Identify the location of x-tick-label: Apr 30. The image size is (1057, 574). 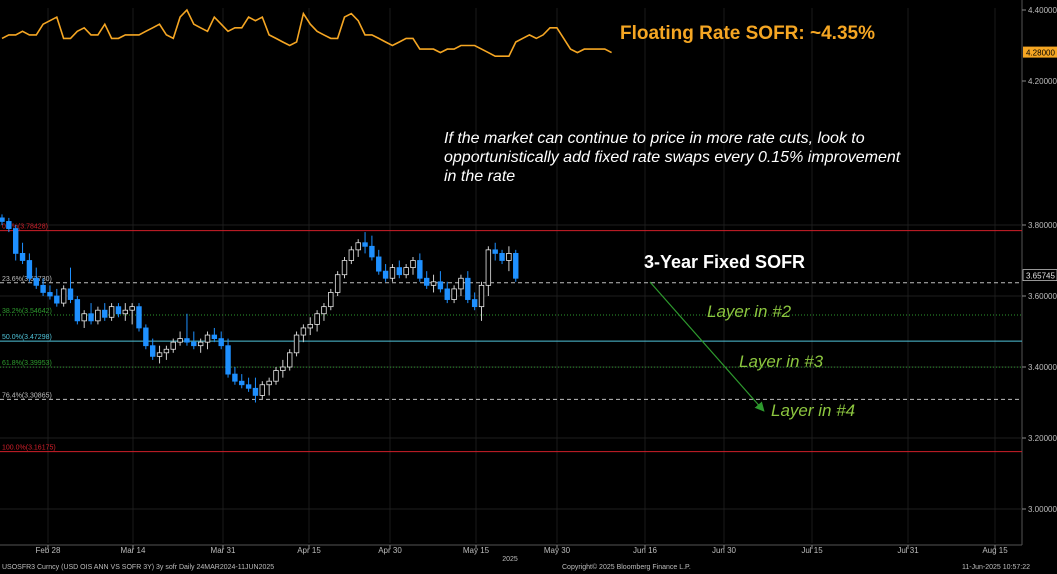
(390, 550).